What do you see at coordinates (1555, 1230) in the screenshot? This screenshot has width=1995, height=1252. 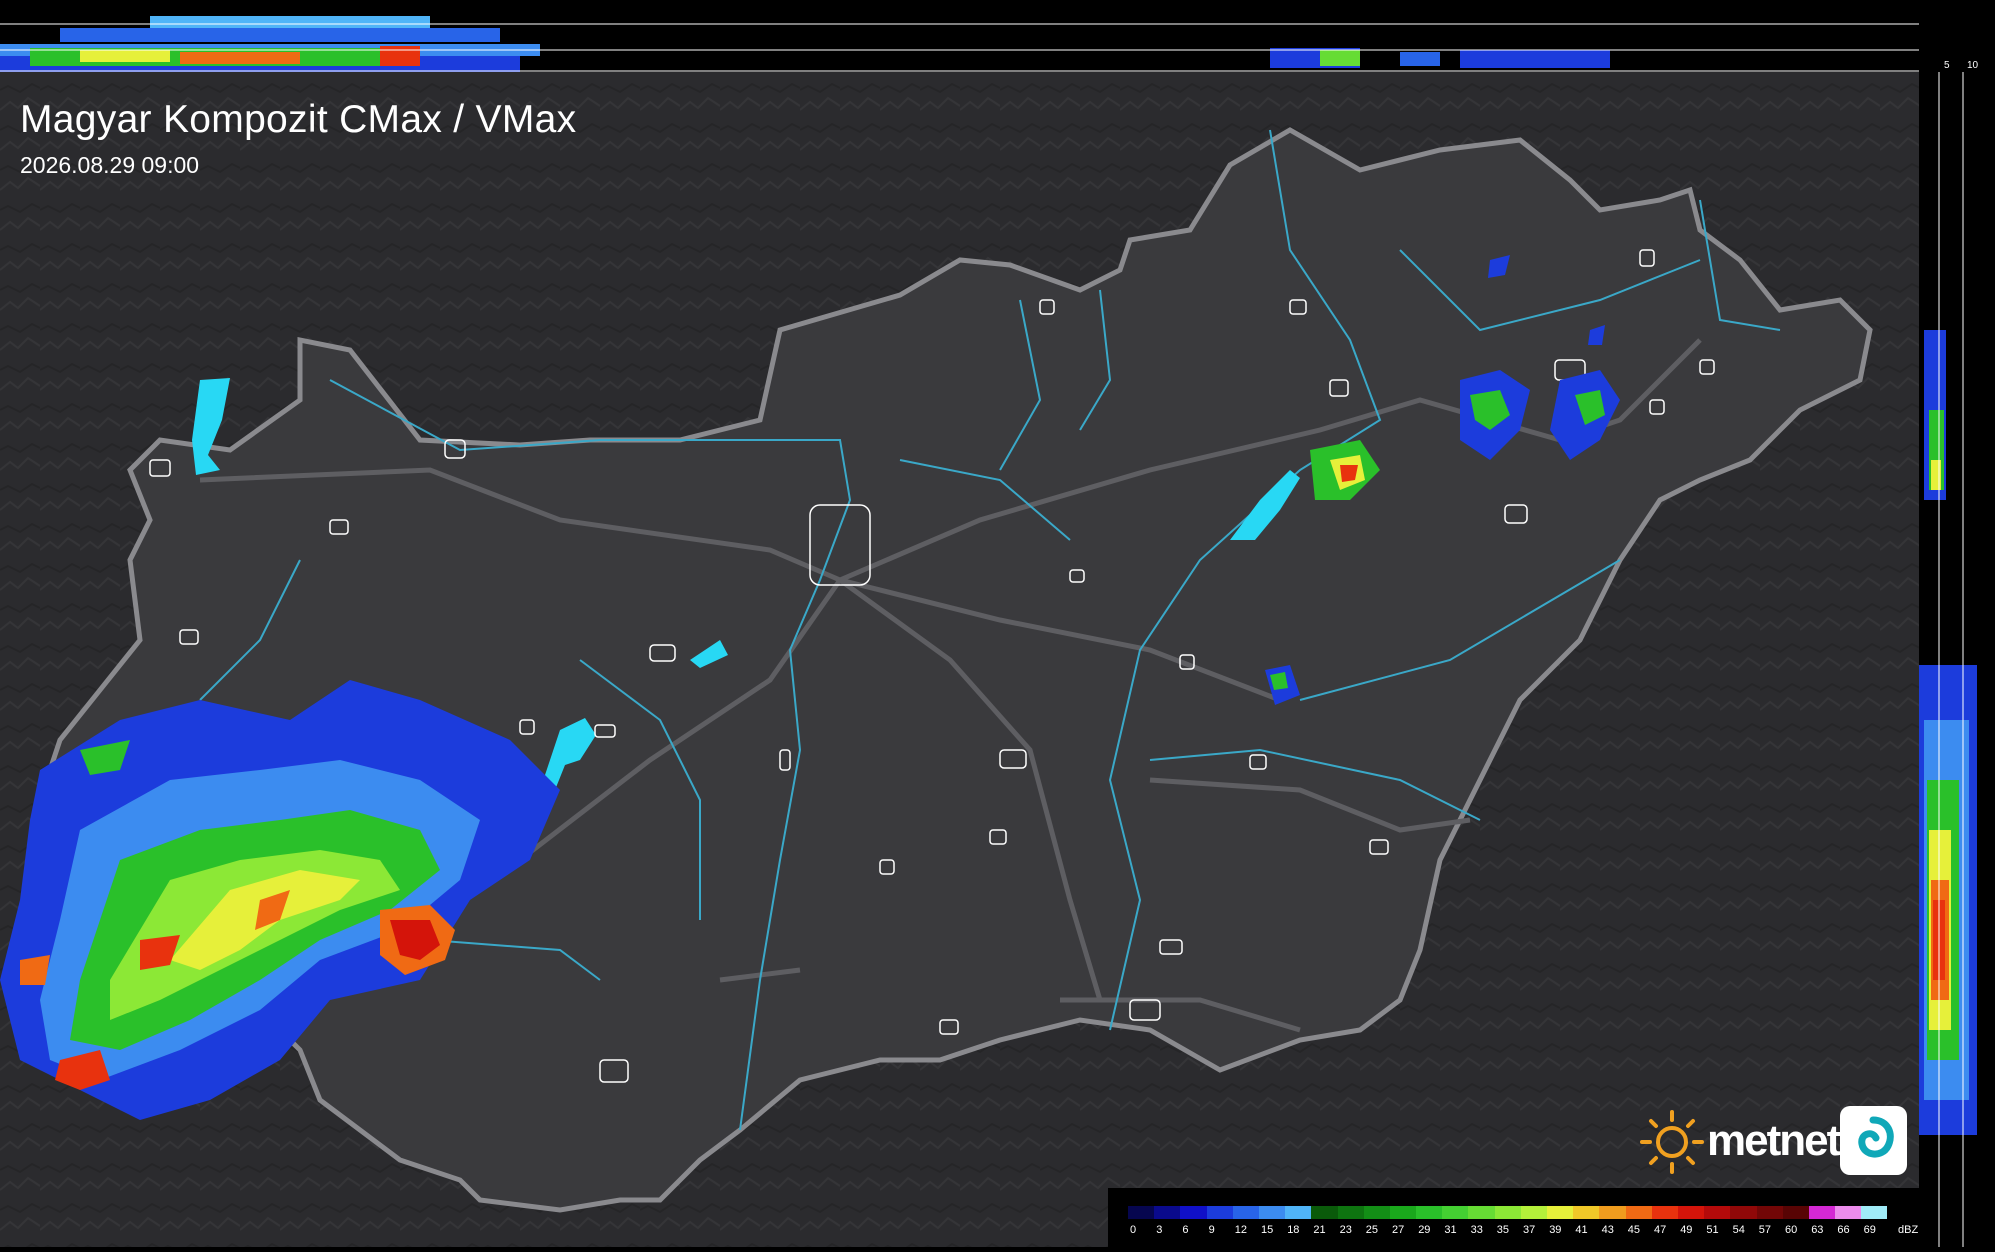 I see `legend-value: 39` at bounding box center [1555, 1230].